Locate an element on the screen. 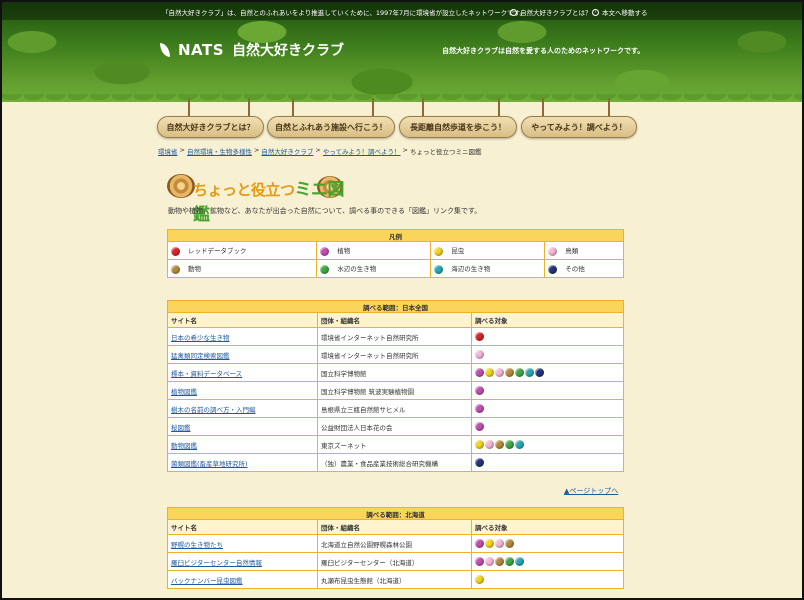 The width and height of the screenshot is (804, 600). legend-item: 海辺の生き物 is located at coordinates (488, 268).